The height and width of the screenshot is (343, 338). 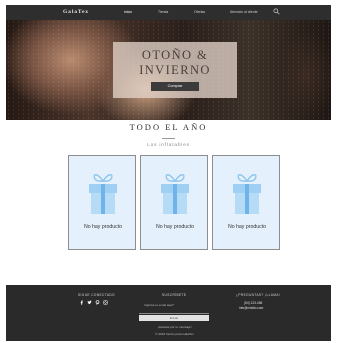 What do you see at coordinates (175, 86) in the screenshot?
I see `shop-button: Comprar` at bounding box center [175, 86].